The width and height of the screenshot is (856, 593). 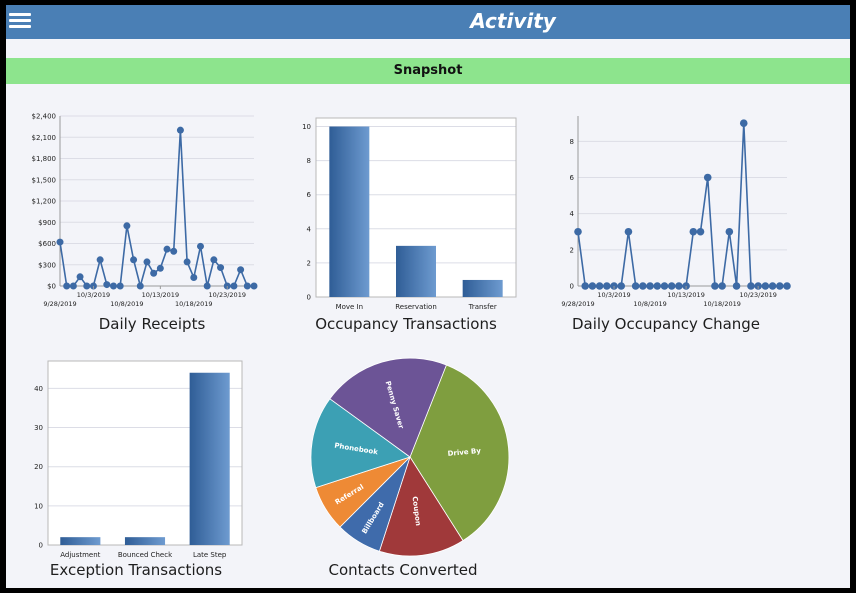 I want to click on y-tick-label: $600, so click(x=47, y=244).